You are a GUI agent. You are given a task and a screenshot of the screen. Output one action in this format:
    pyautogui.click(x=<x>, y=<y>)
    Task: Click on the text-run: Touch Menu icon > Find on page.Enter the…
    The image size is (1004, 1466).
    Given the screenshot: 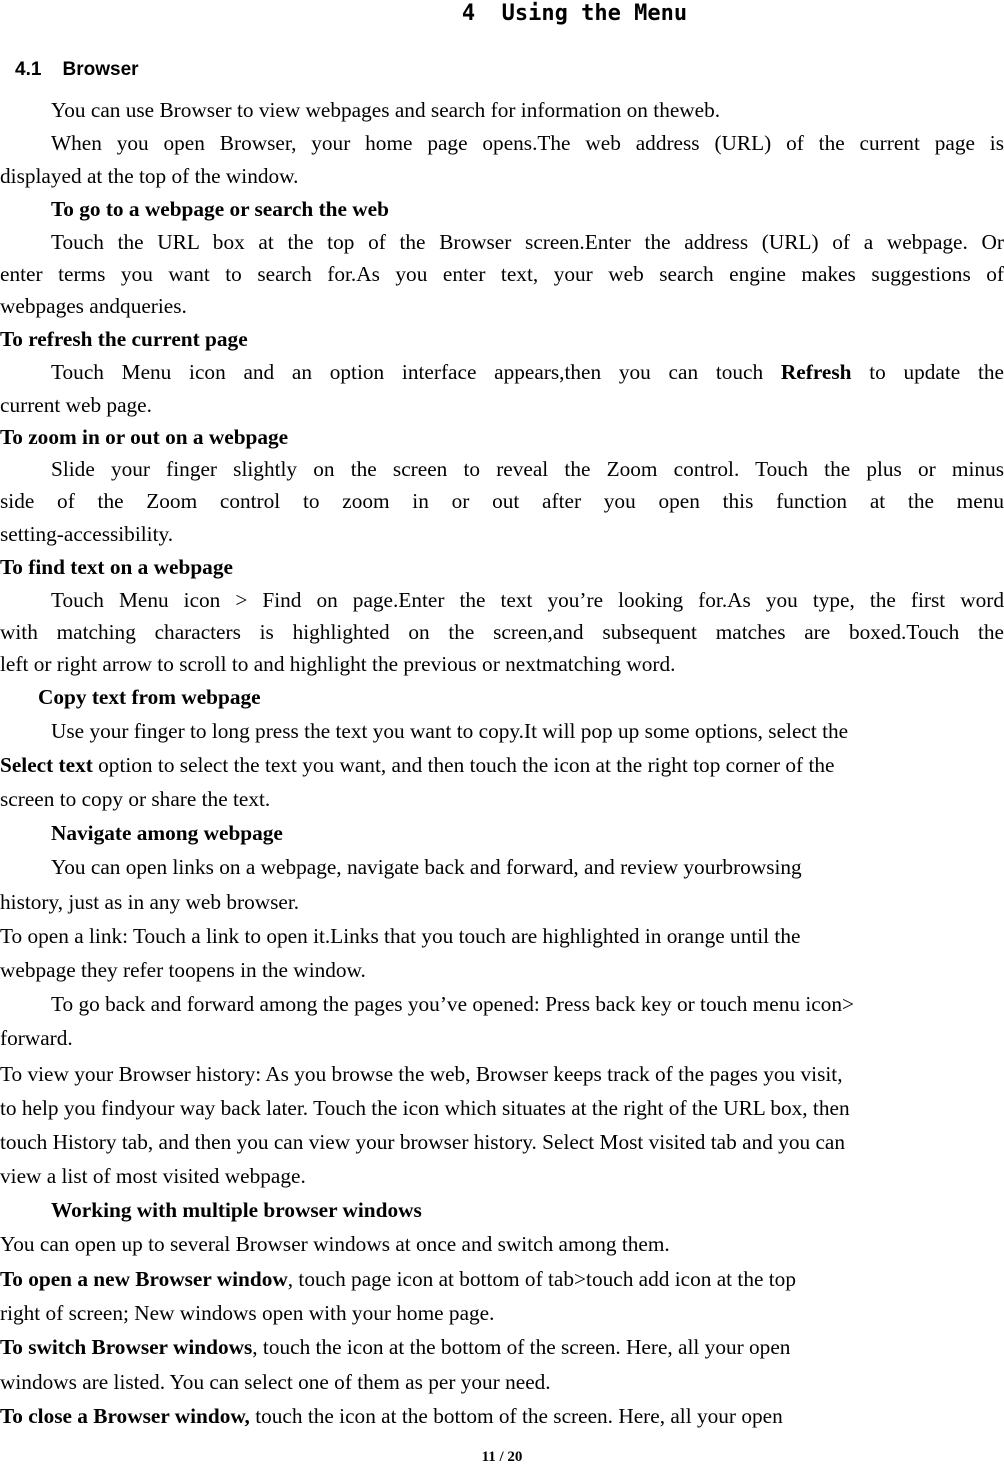 What is the action you would take?
    pyautogui.click(x=527, y=600)
    